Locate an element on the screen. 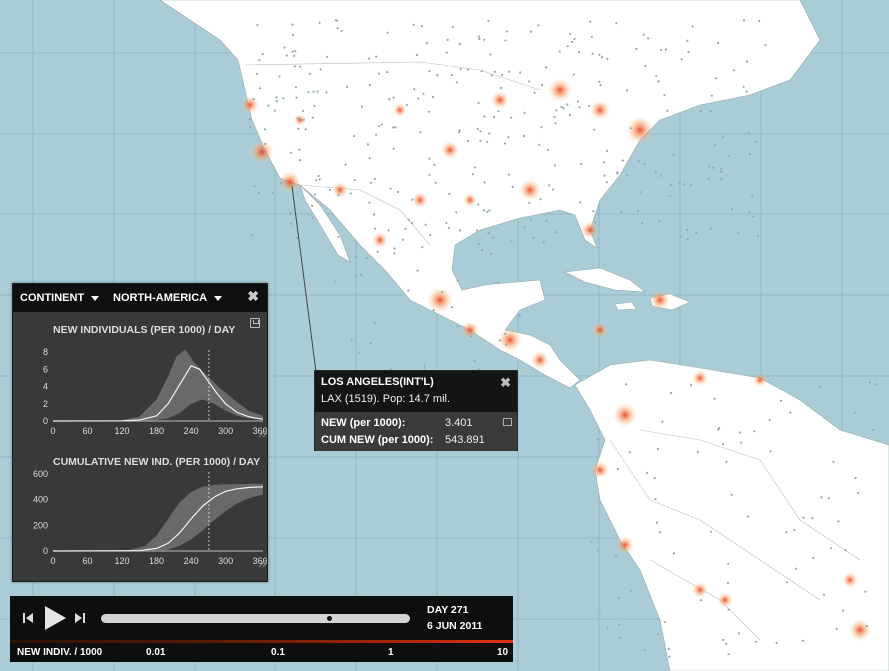 This screenshot has width=889, height=671. timeline-slider is located at coordinates (255, 618).